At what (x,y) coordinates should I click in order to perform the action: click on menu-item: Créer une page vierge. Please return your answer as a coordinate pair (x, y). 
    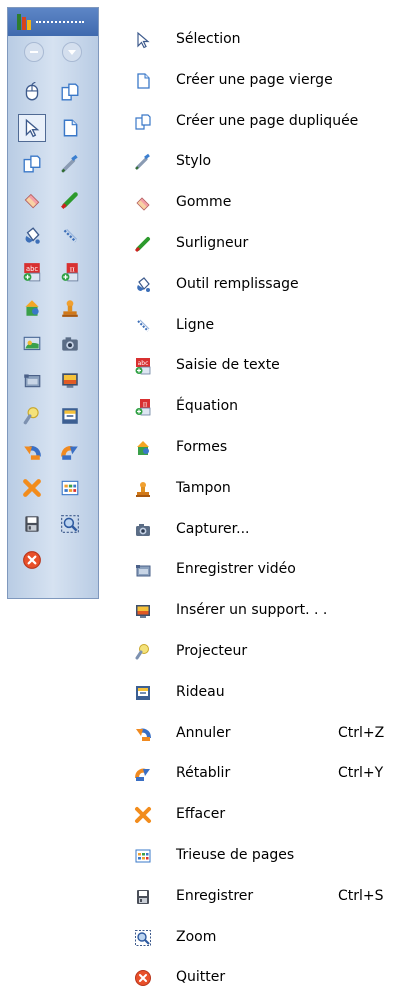
    Looking at the image, I should click on (260, 81).